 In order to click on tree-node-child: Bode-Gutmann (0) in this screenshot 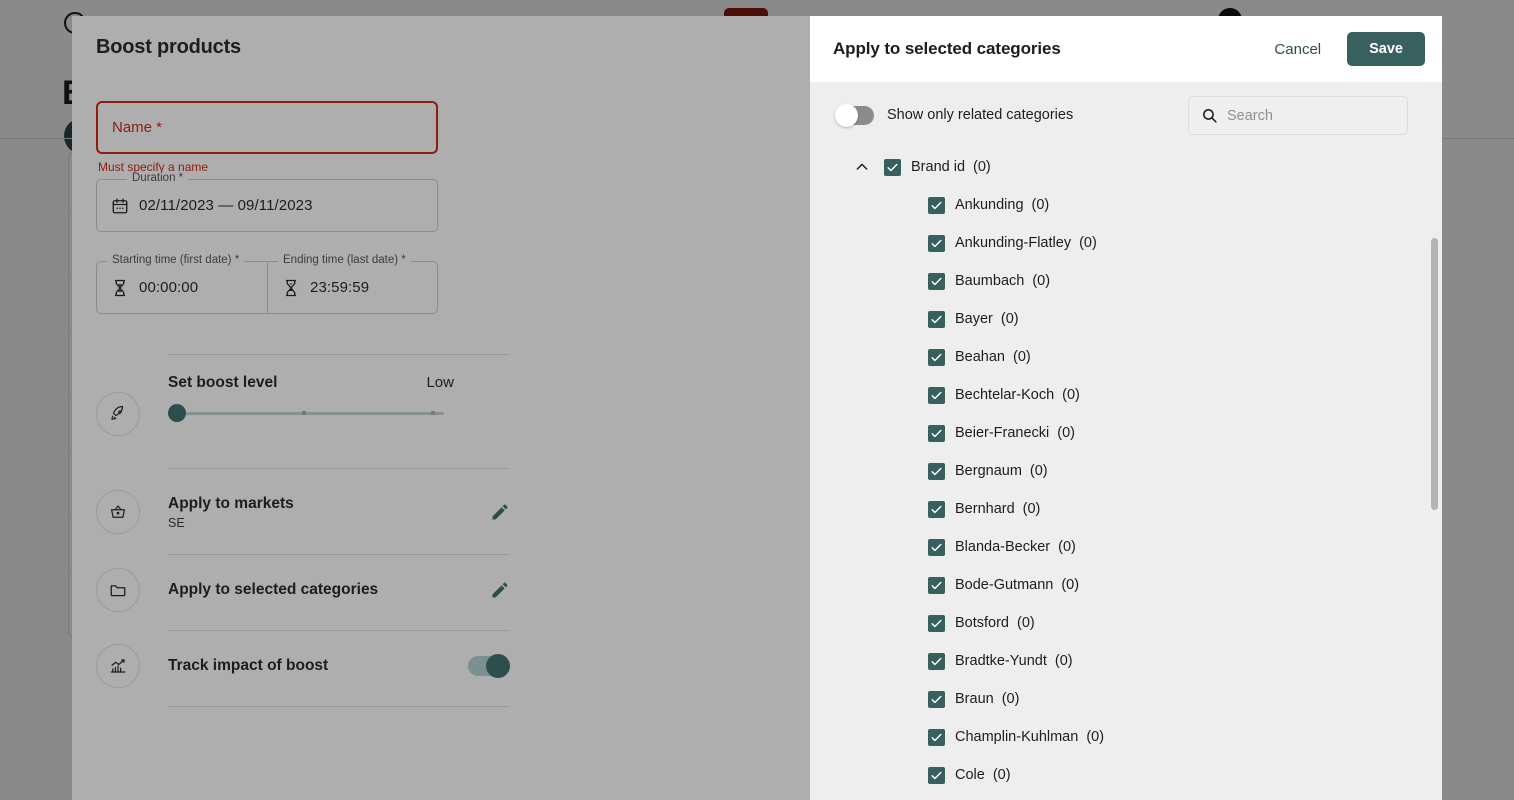, I will do `click(1119, 585)`.